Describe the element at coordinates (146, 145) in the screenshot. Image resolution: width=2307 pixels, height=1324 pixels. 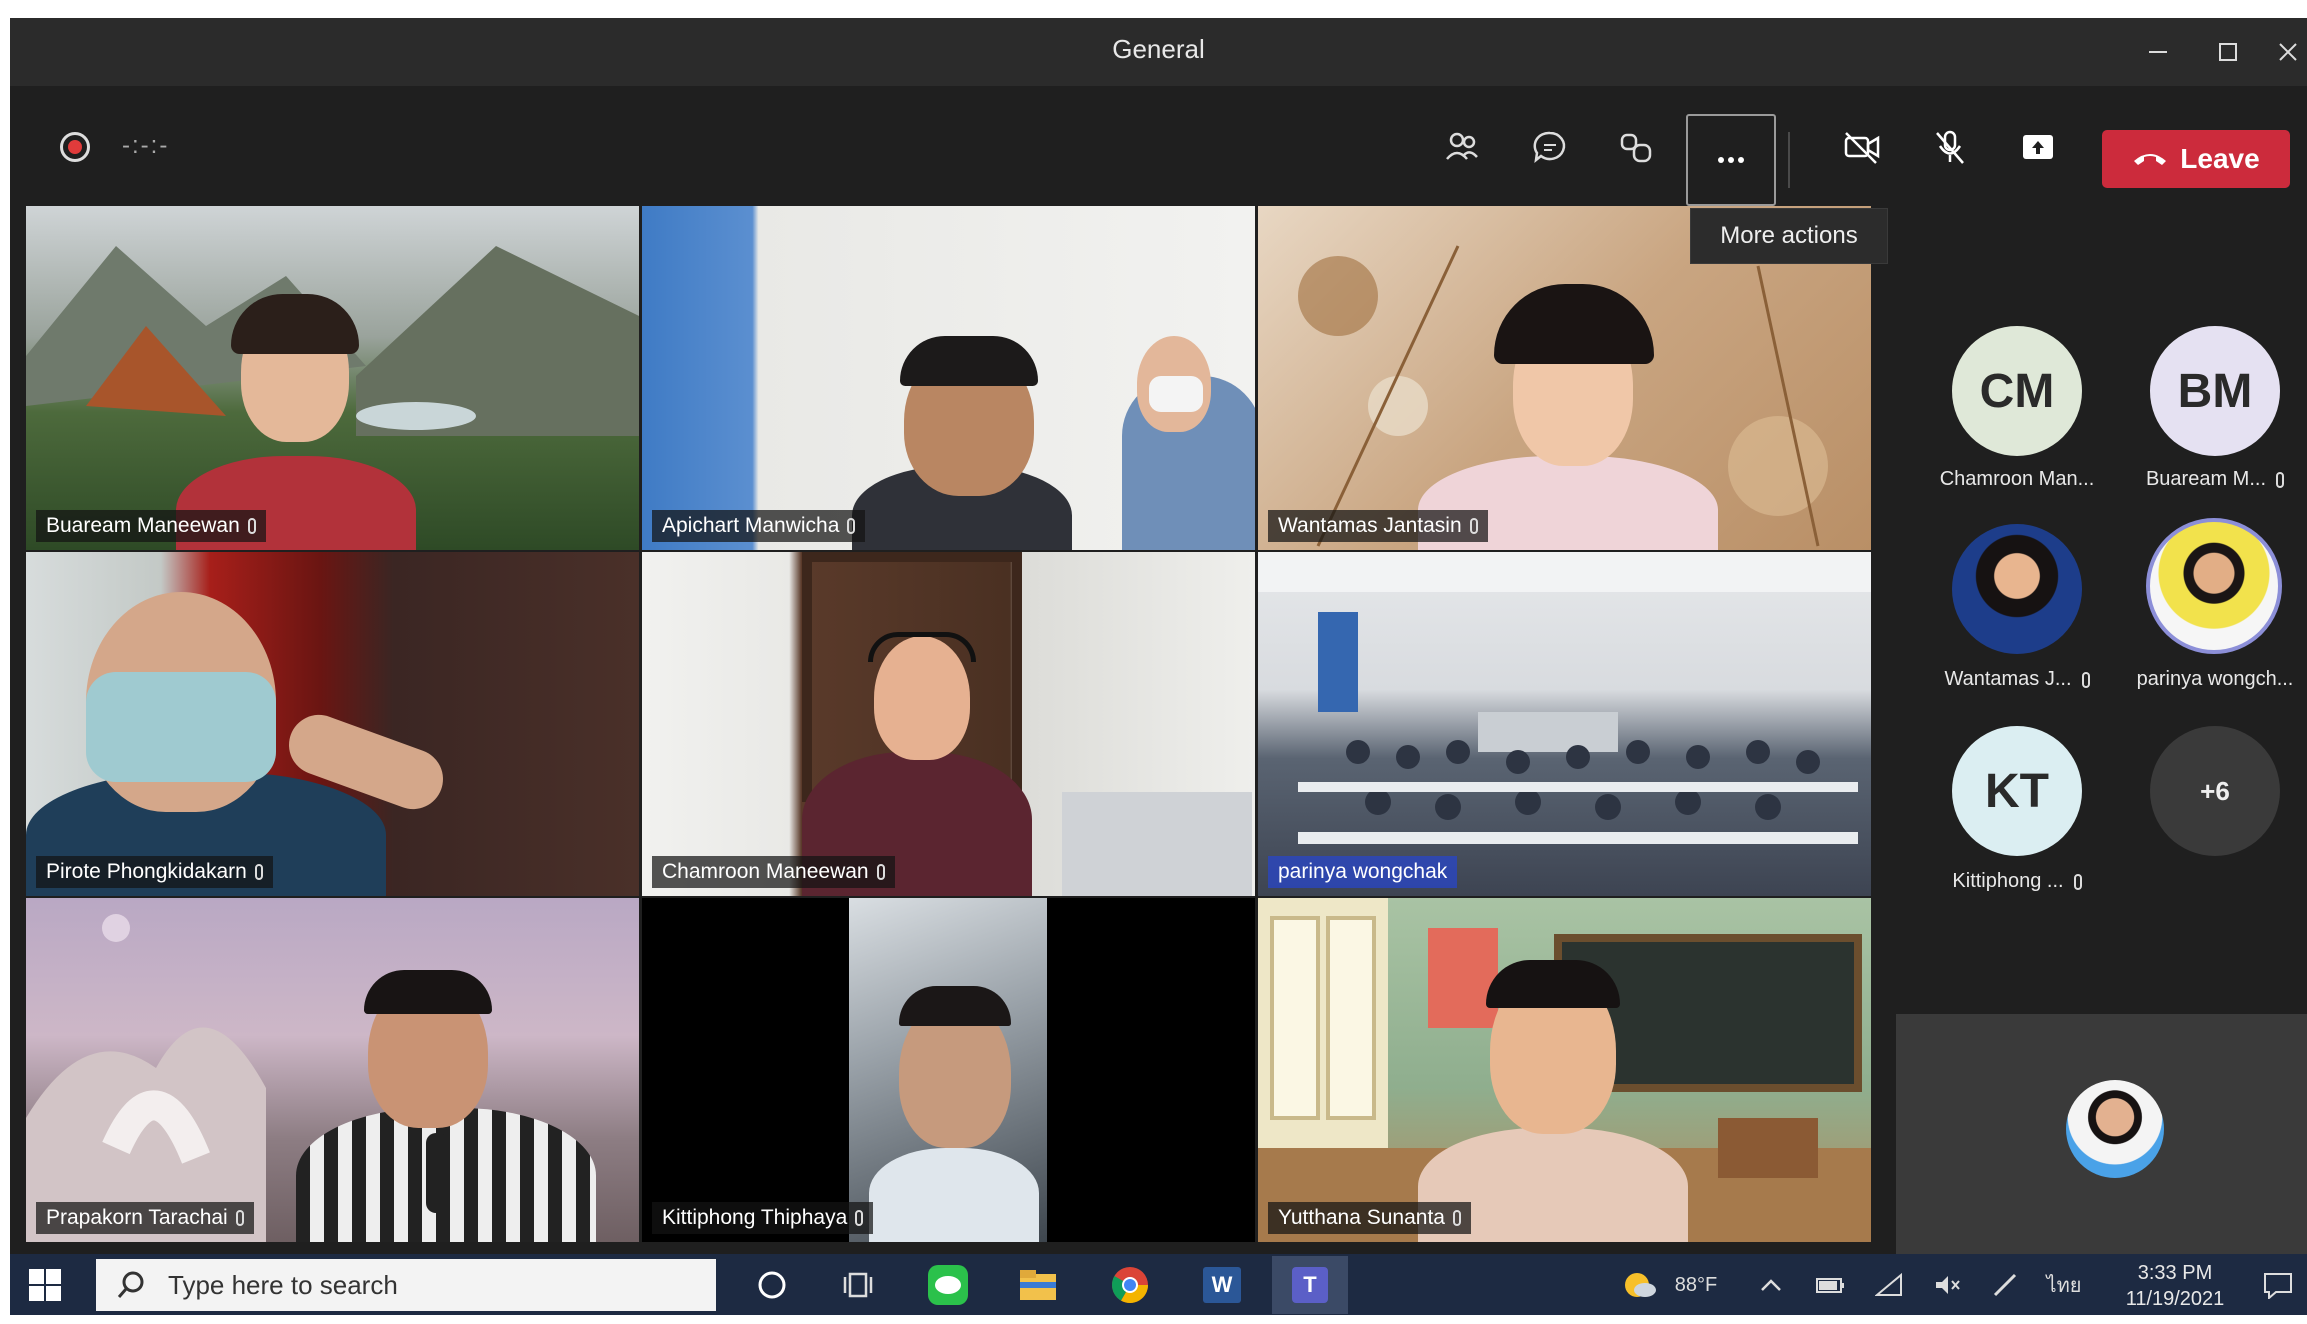
I see `meeting-timer: -:-:-` at that location.